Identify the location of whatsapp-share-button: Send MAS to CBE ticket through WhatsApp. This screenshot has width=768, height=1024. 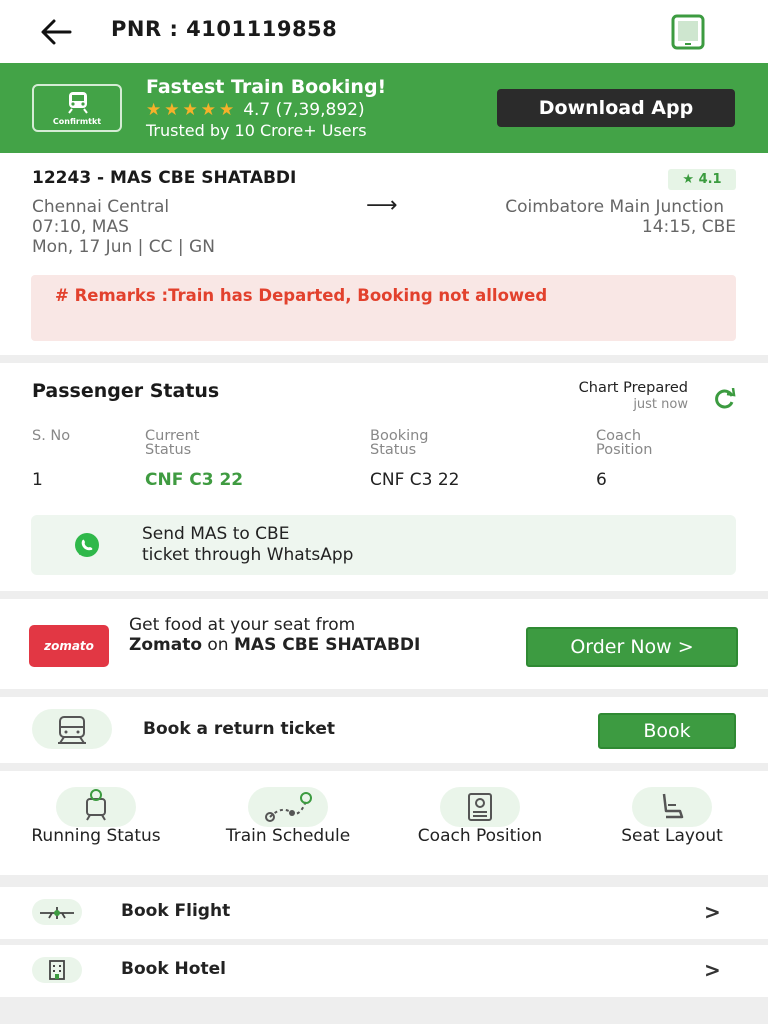
(383, 545).